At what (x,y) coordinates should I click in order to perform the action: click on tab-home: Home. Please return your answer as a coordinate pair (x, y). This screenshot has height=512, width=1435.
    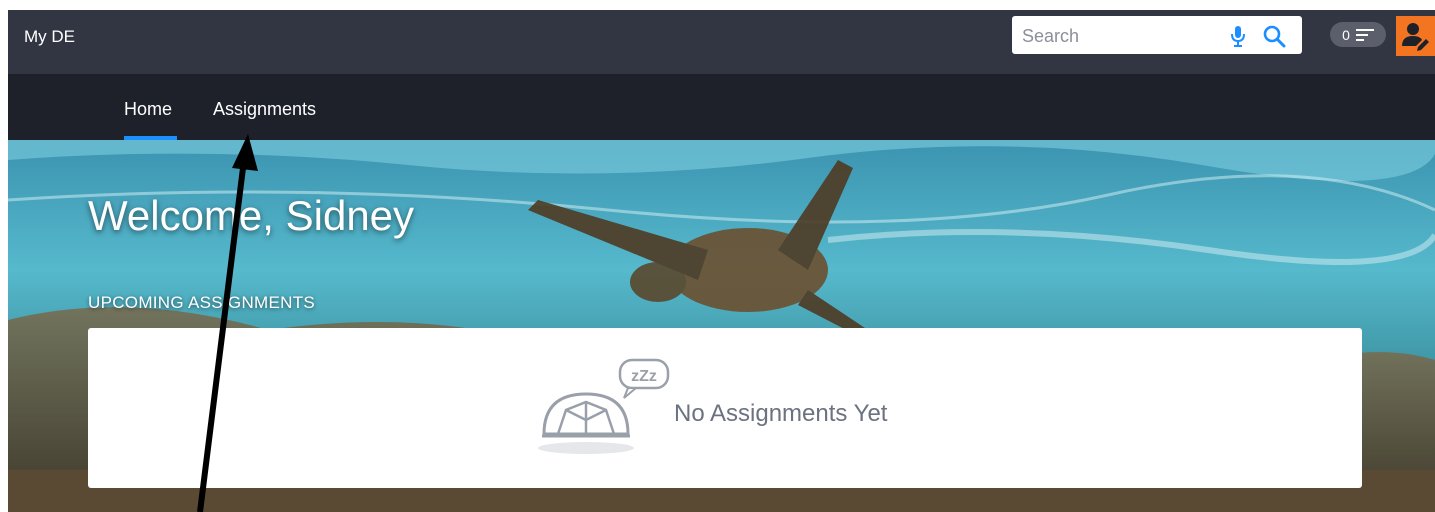
    Looking at the image, I should click on (148, 109).